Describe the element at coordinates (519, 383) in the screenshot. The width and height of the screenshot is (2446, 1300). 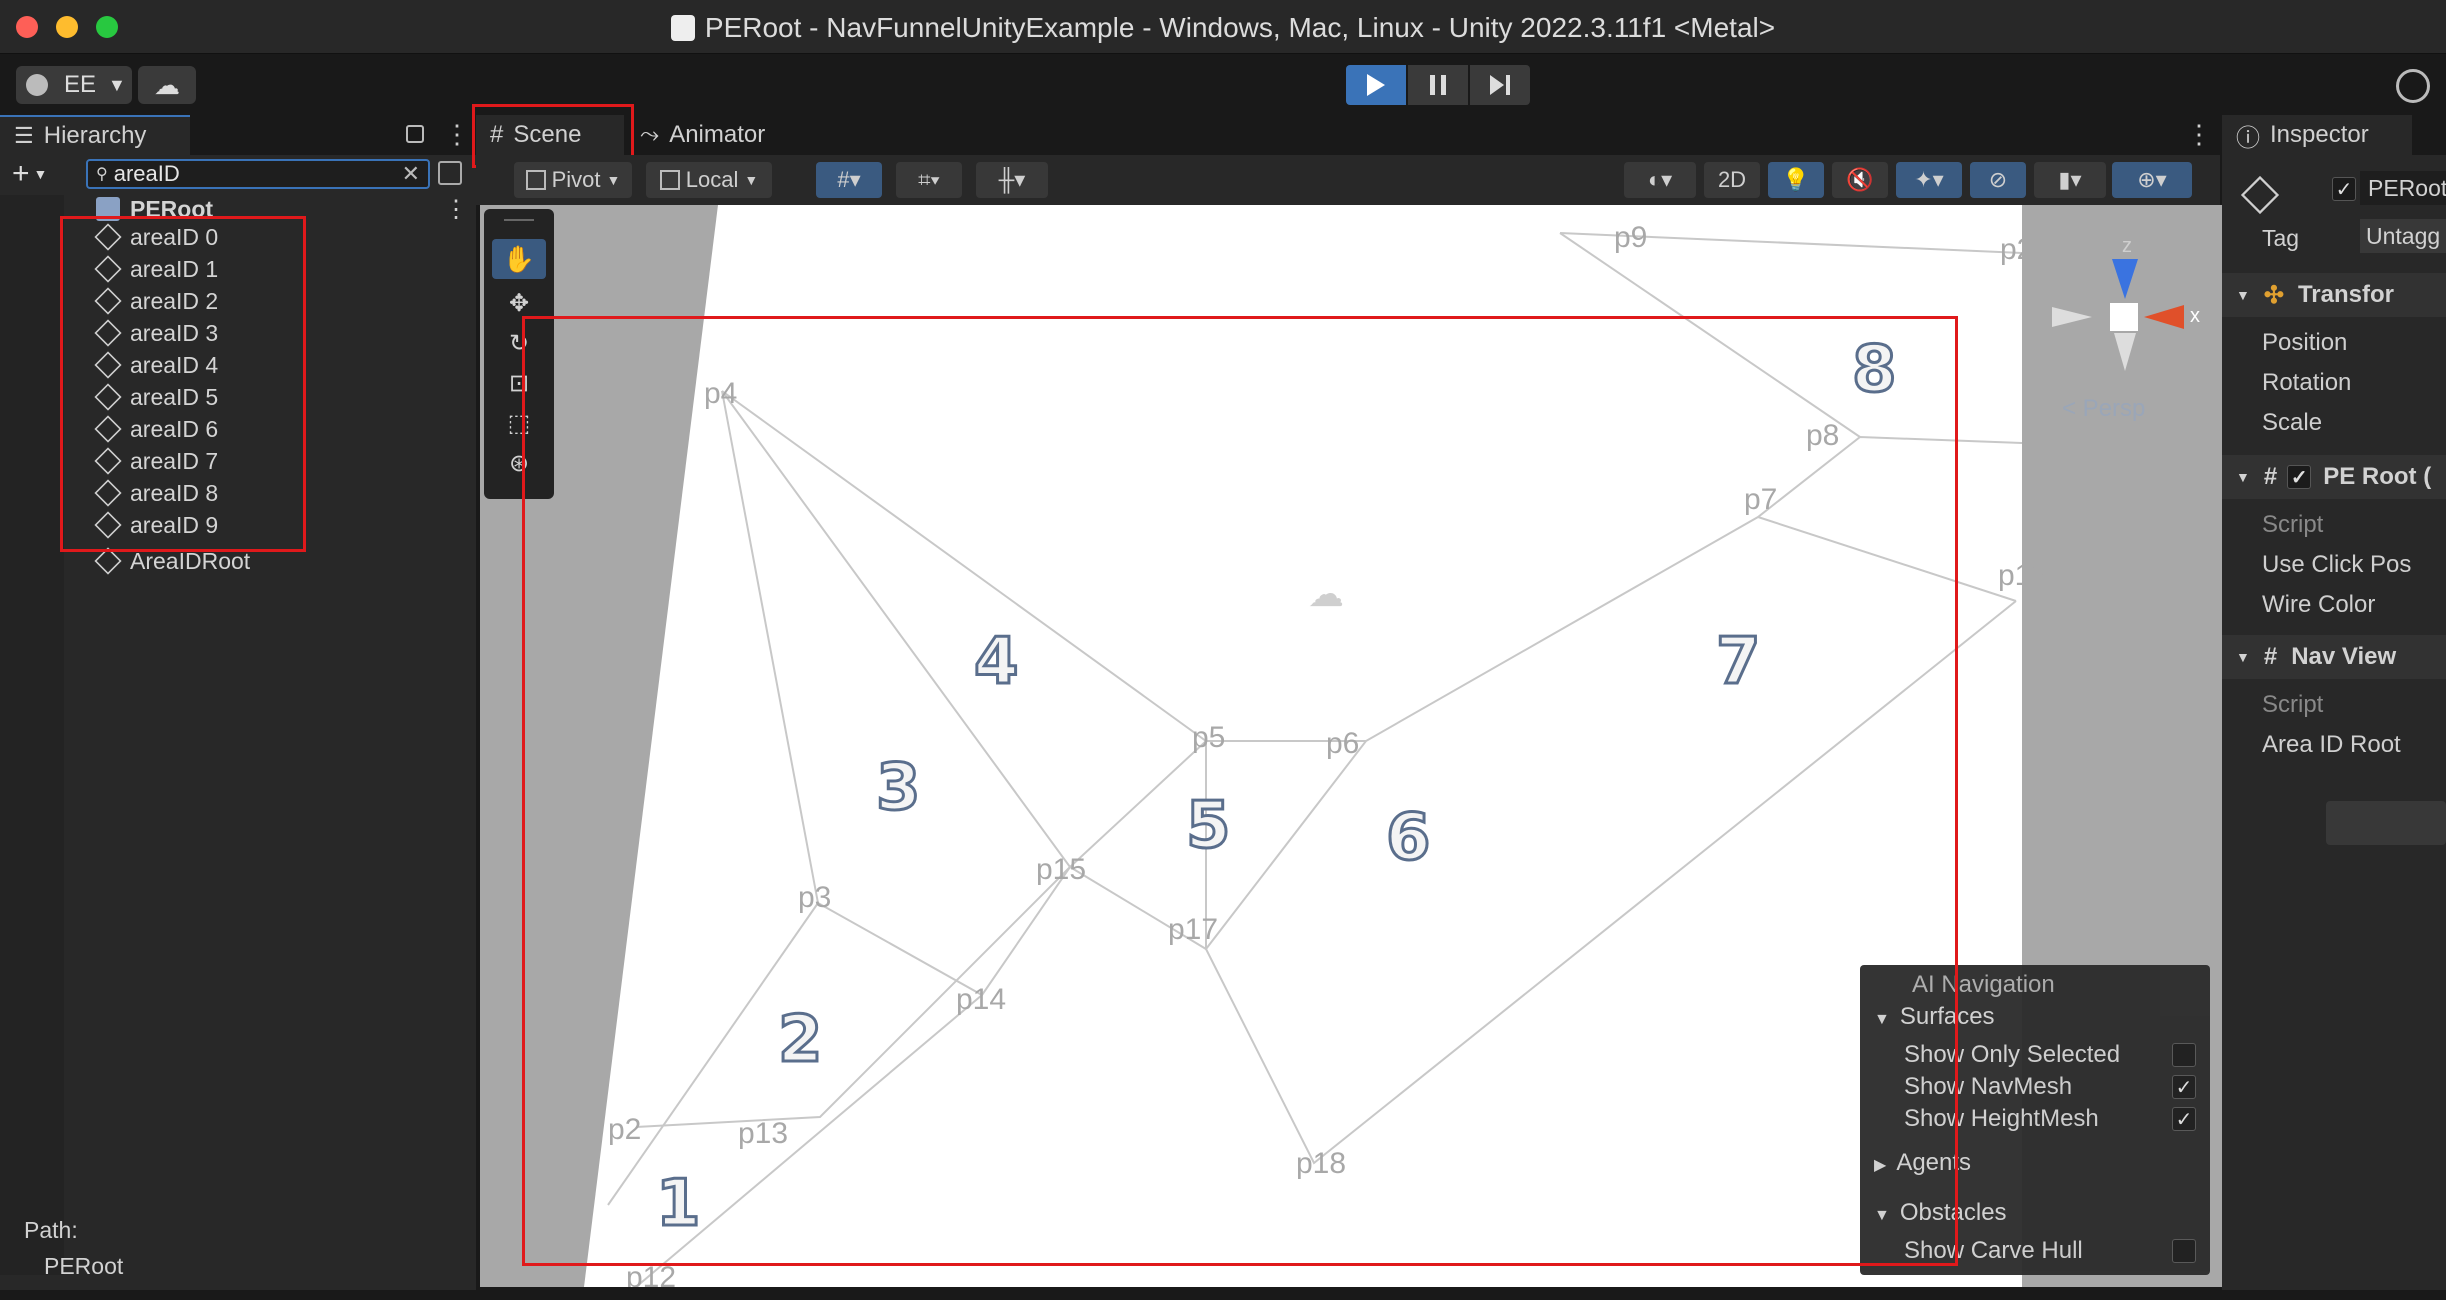
I see `scale-tool-button: ⊡` at that location.